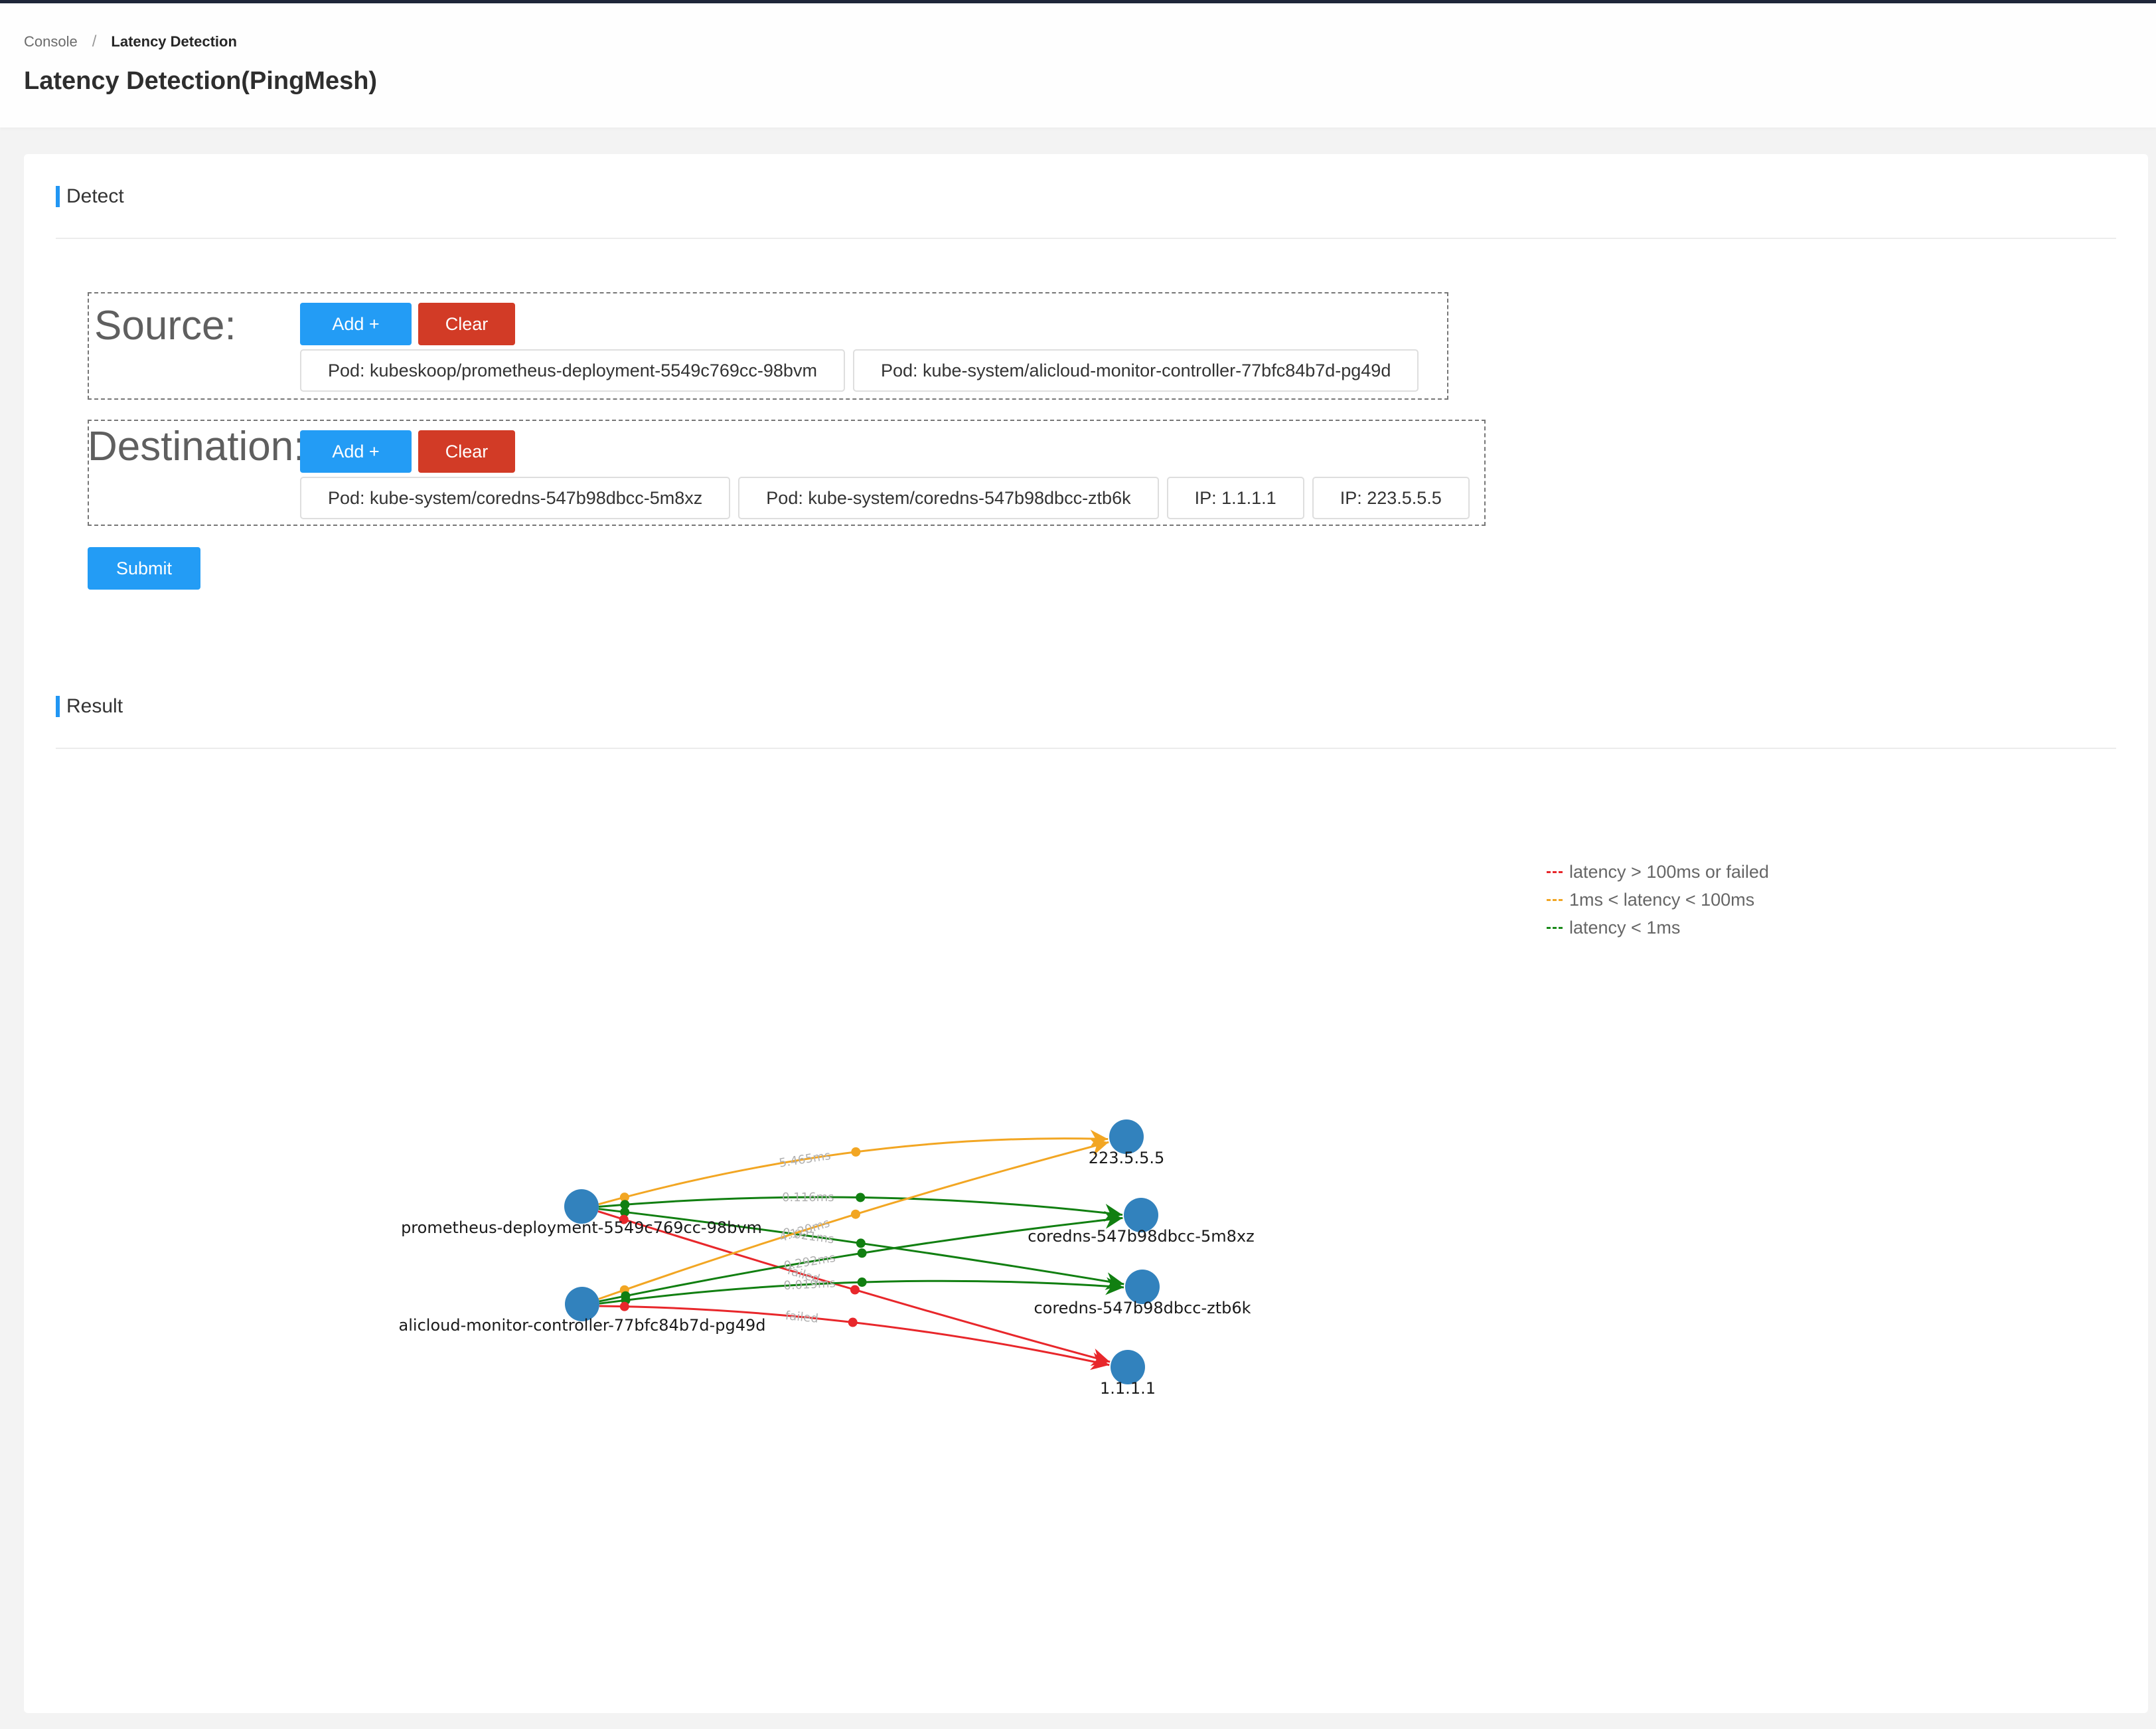  Describe the element at coordinates (860, 1206) in the screenshot. I see `graph-edge: 0.116ms` at that location.